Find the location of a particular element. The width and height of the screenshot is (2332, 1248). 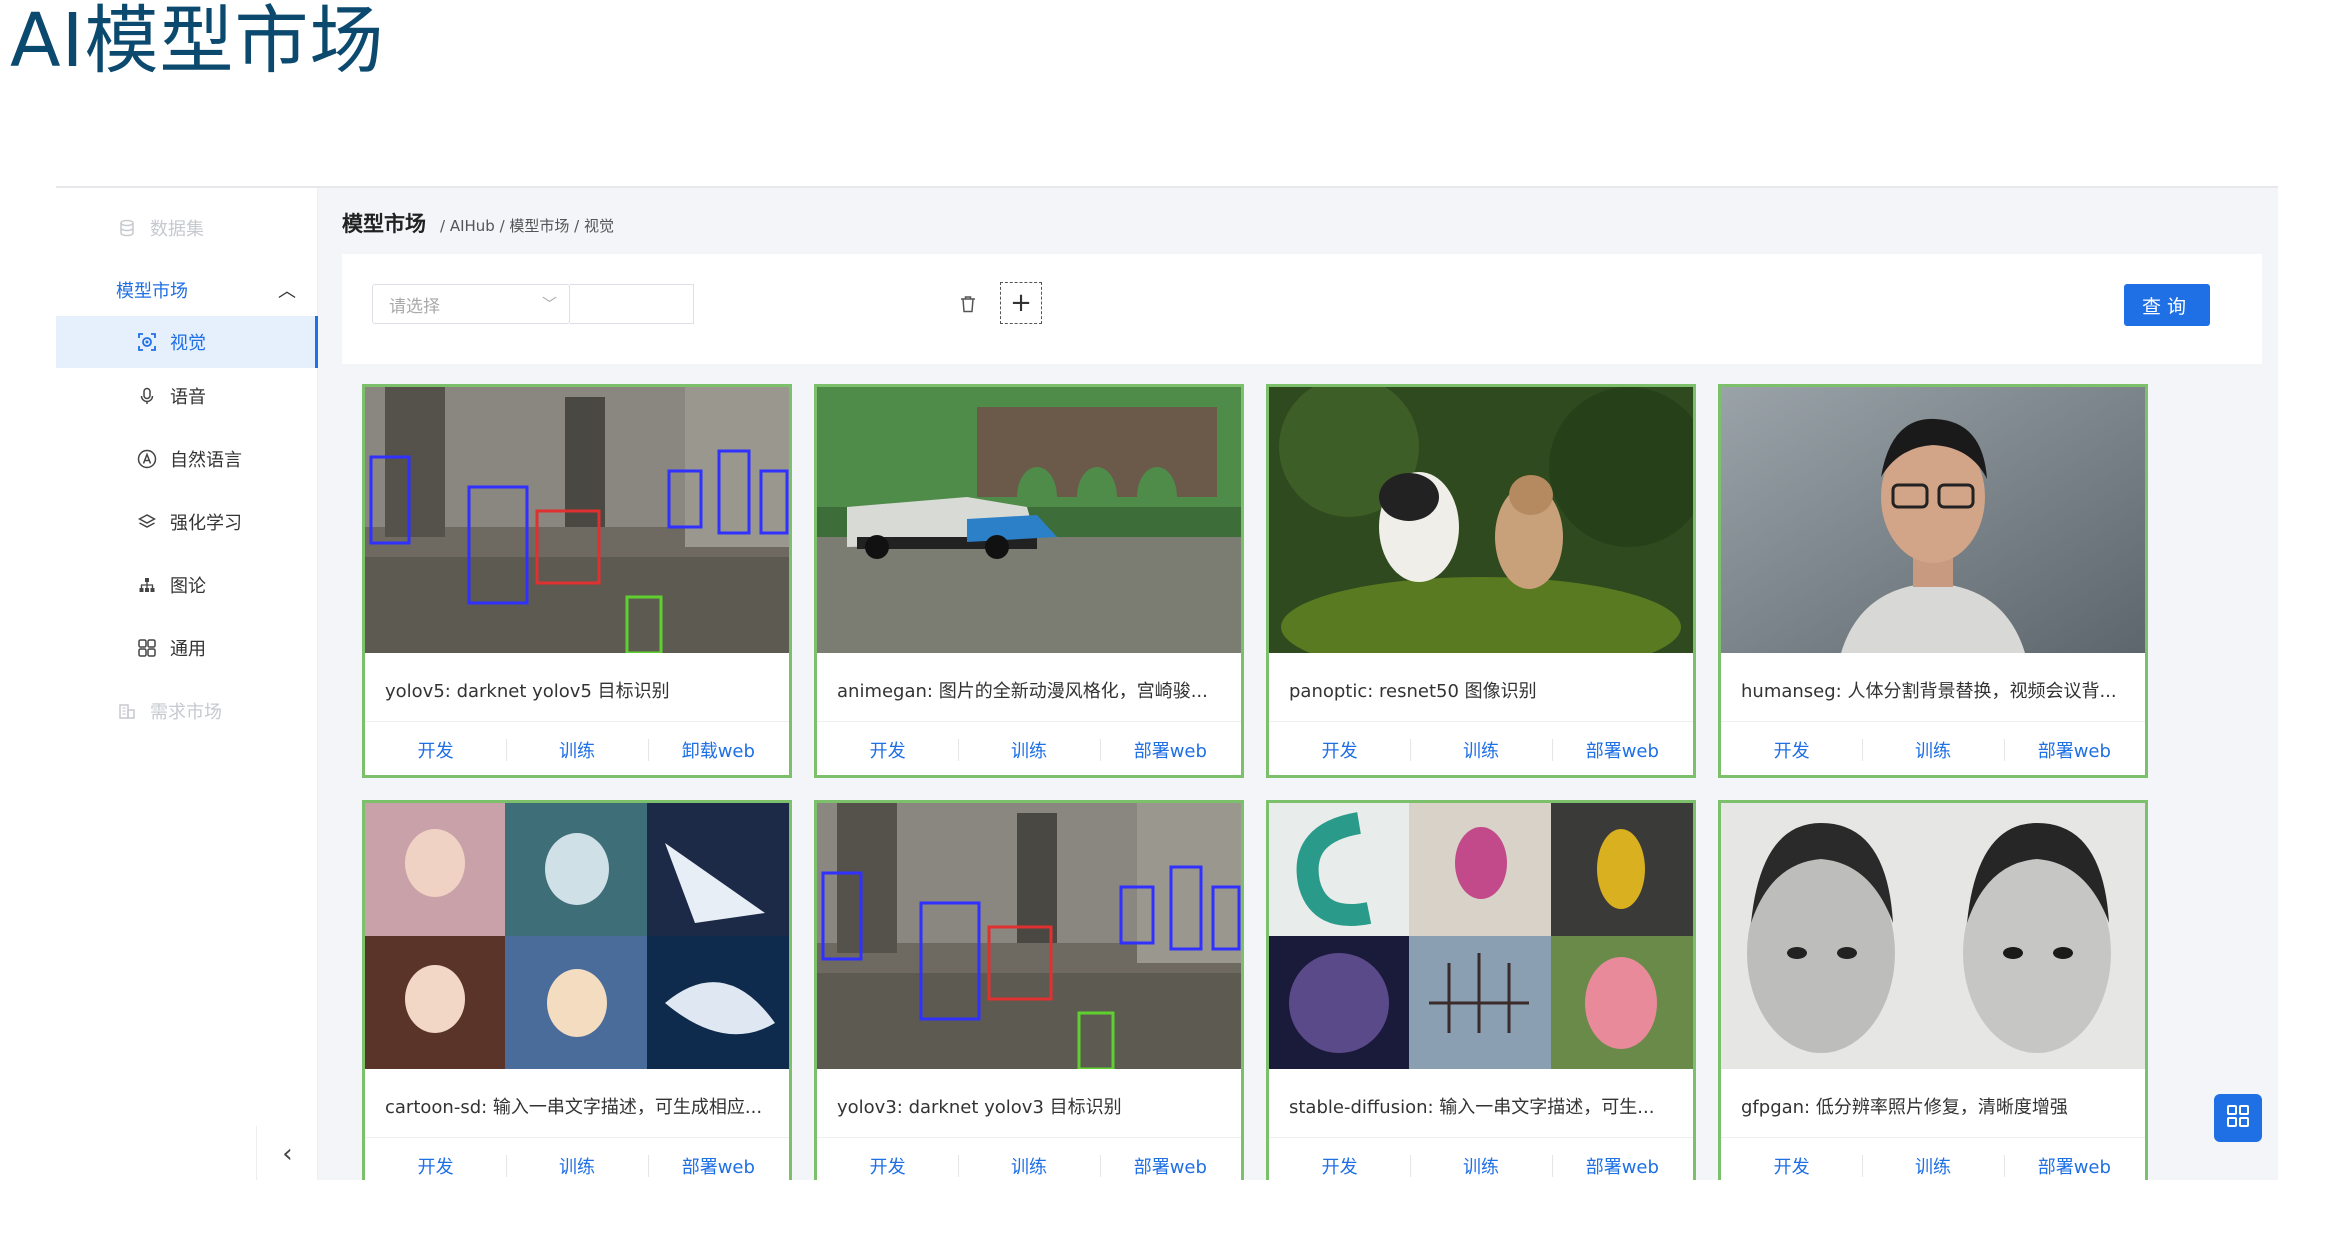

sidebar-item-graph: 图论 is located at coordinates (187, 585).